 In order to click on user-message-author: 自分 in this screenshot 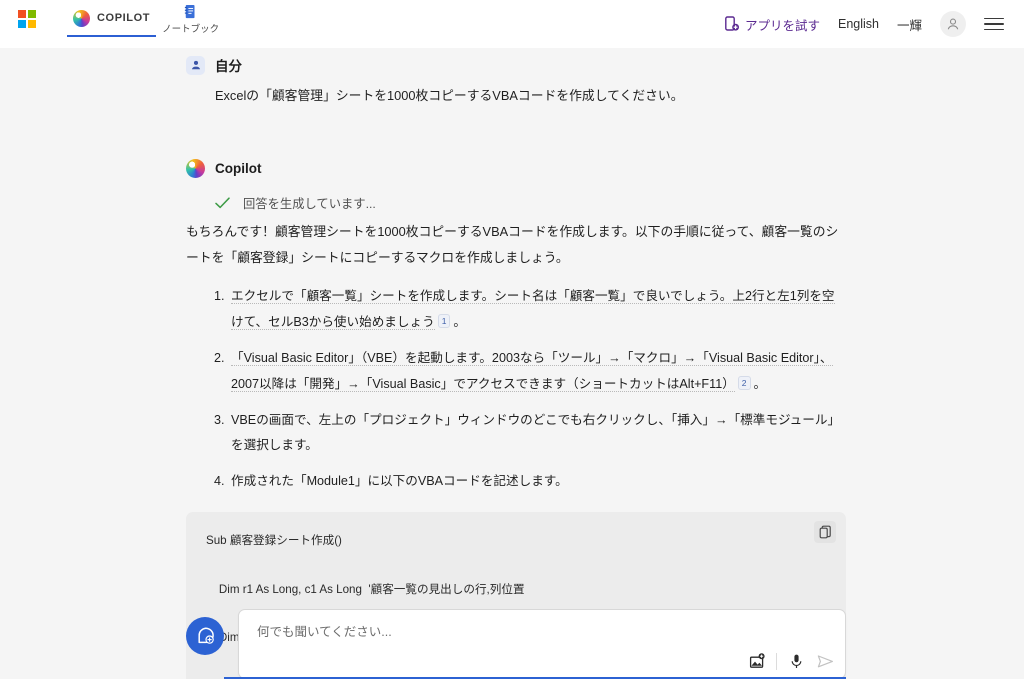, I will do `click(228, 66)`.